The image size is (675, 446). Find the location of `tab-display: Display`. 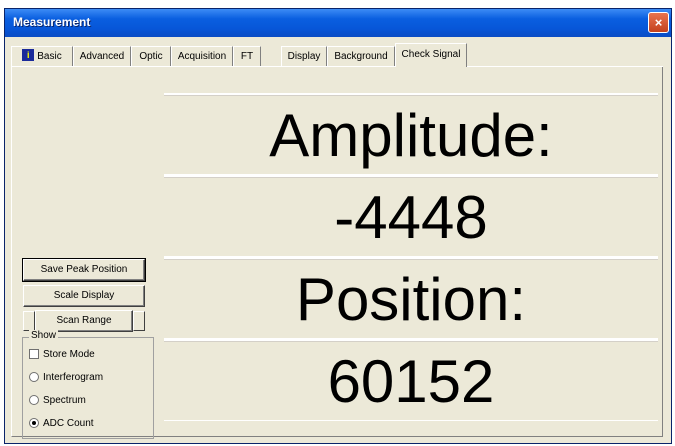

tab-display: Display is located at coordinates (304, 56).